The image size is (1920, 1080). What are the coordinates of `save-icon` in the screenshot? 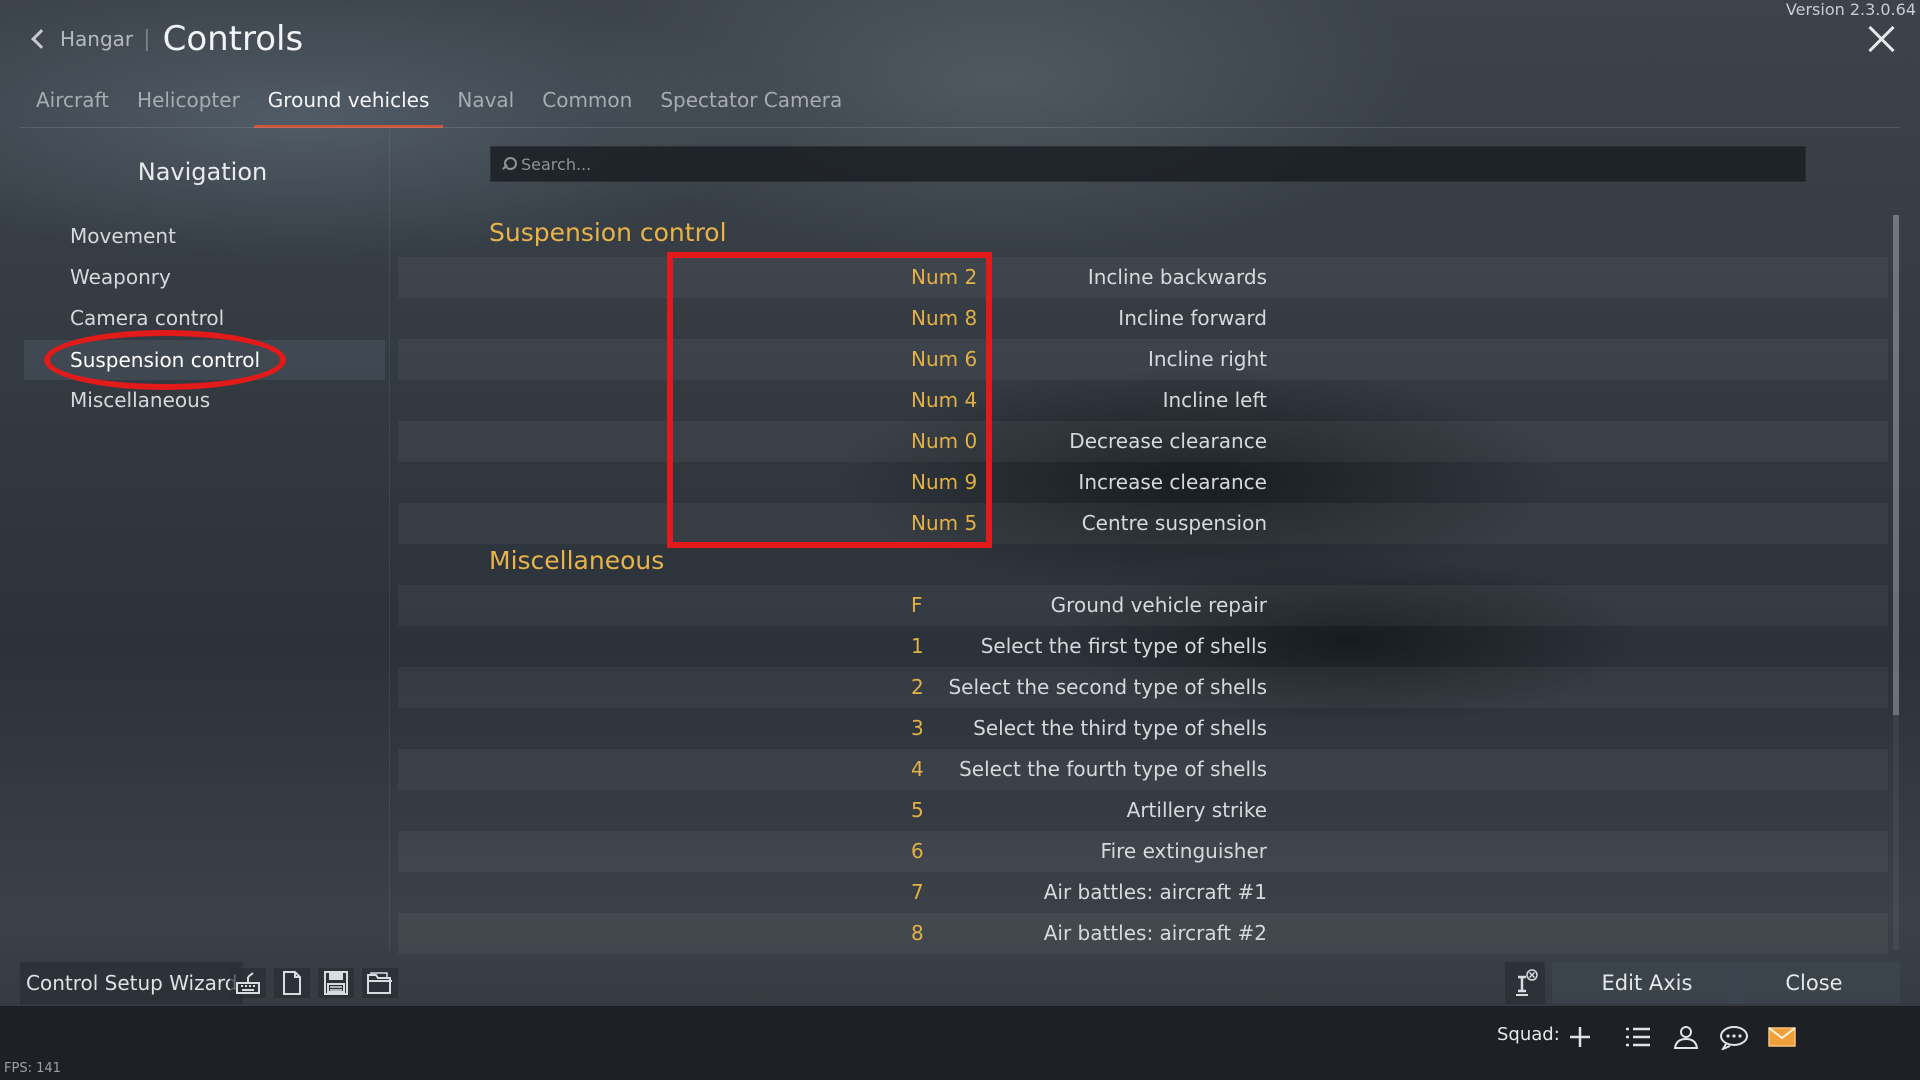 It's located at (336, 983).